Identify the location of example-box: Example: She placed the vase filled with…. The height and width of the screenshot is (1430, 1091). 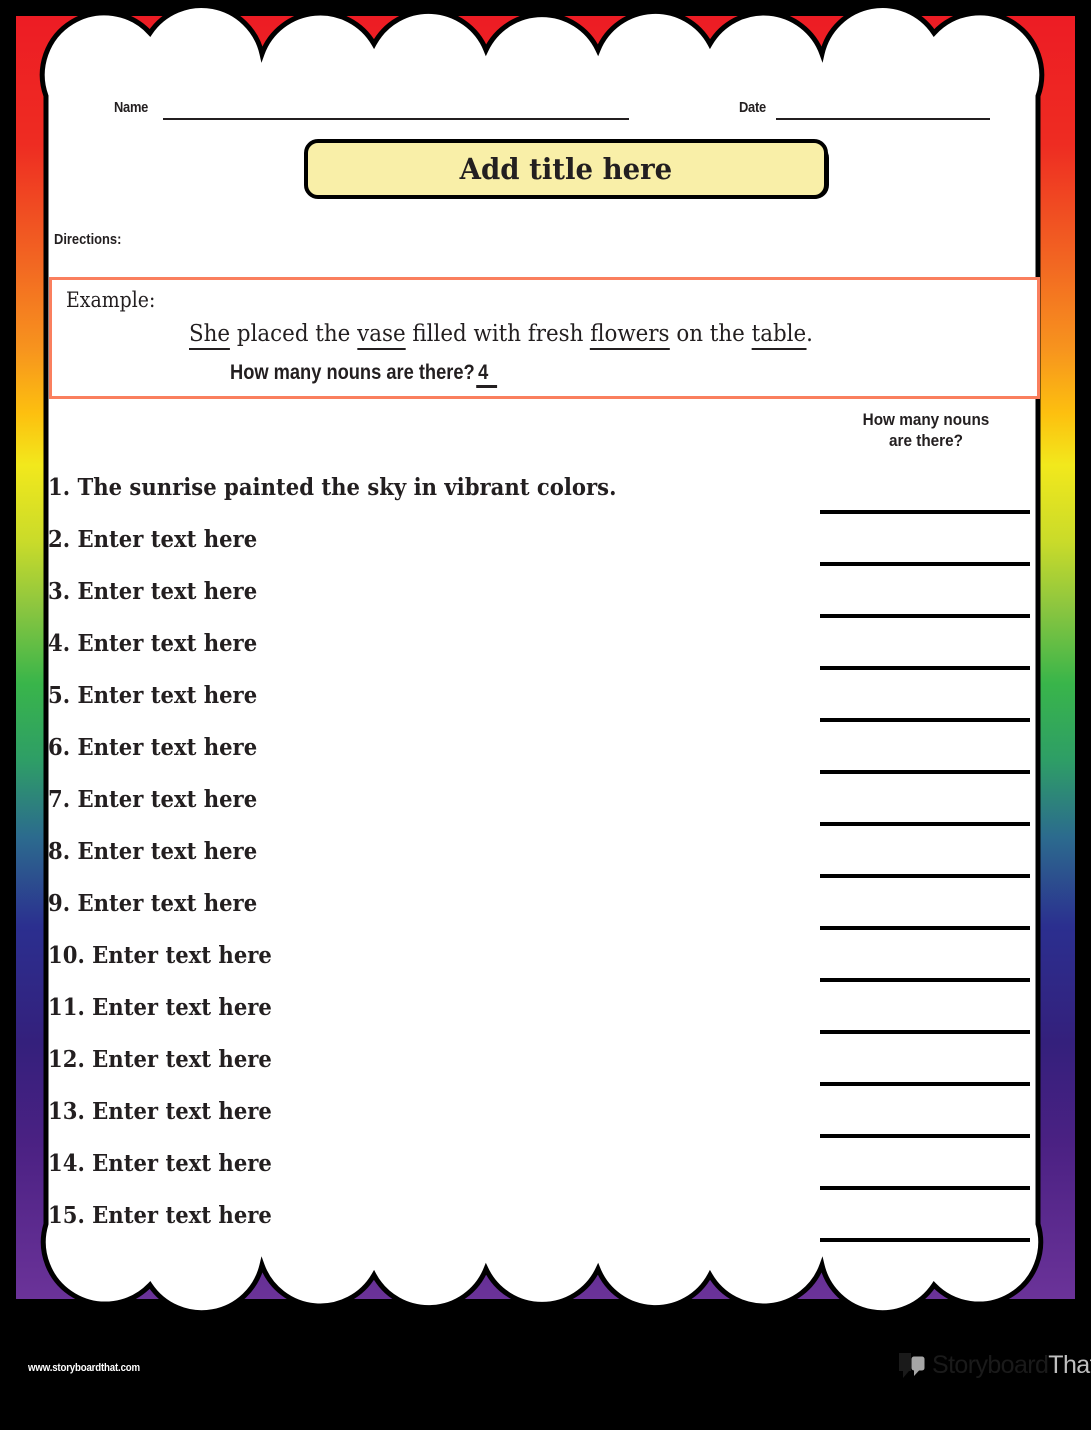
(544, 338).